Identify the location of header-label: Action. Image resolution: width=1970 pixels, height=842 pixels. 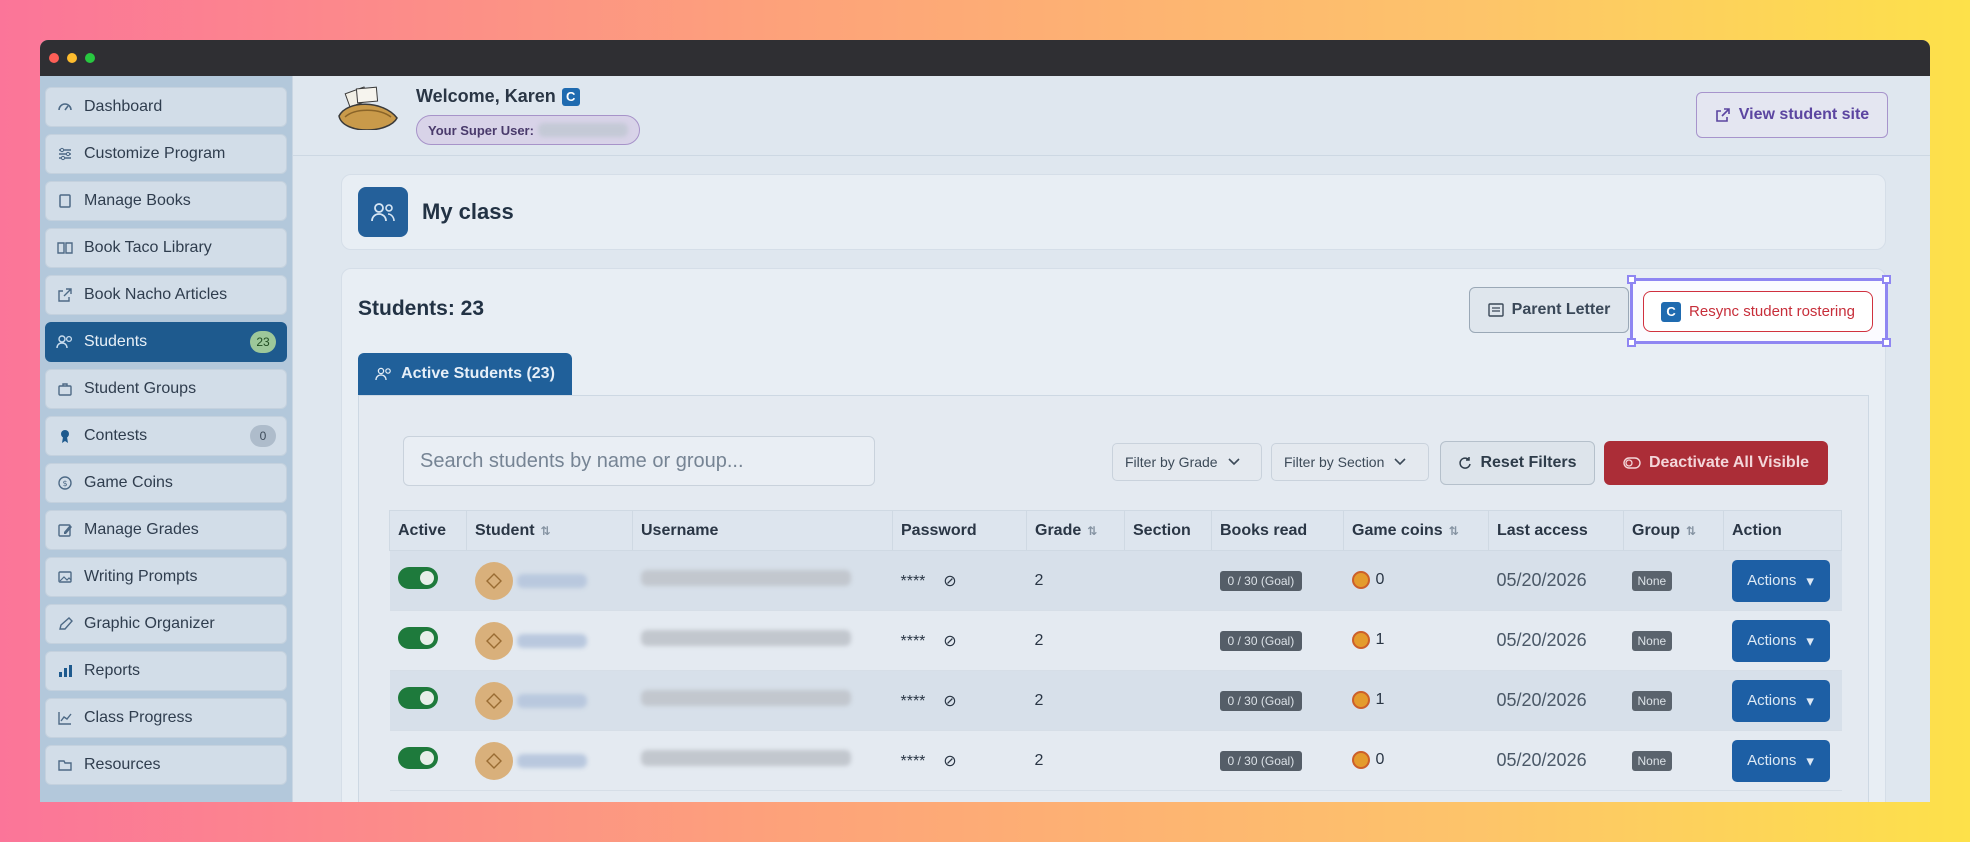
(1757, 530).